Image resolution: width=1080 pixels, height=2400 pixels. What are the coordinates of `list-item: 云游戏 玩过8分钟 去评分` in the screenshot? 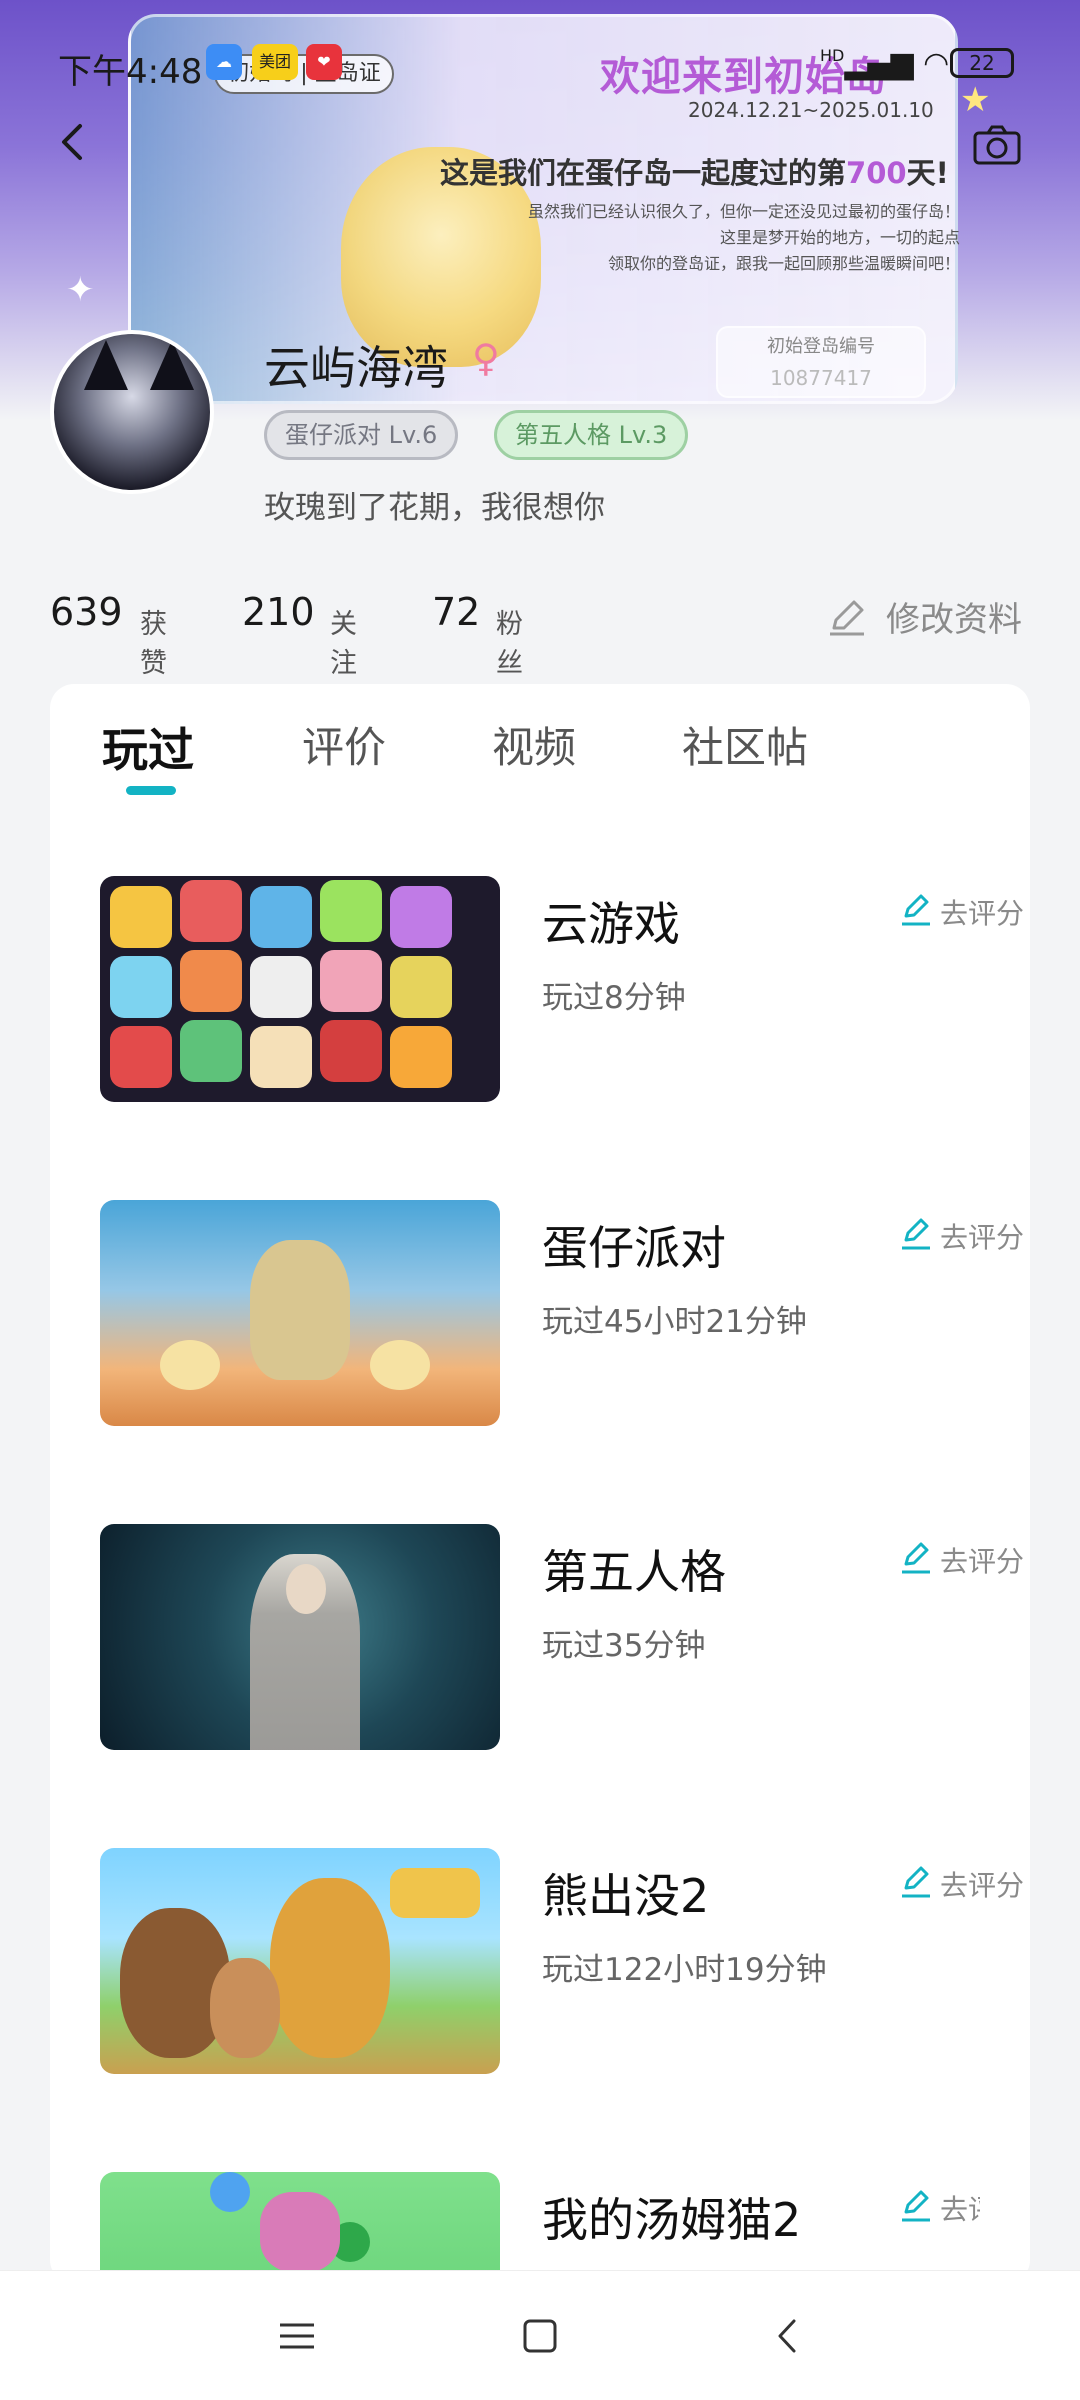 It's located at (562, 989).